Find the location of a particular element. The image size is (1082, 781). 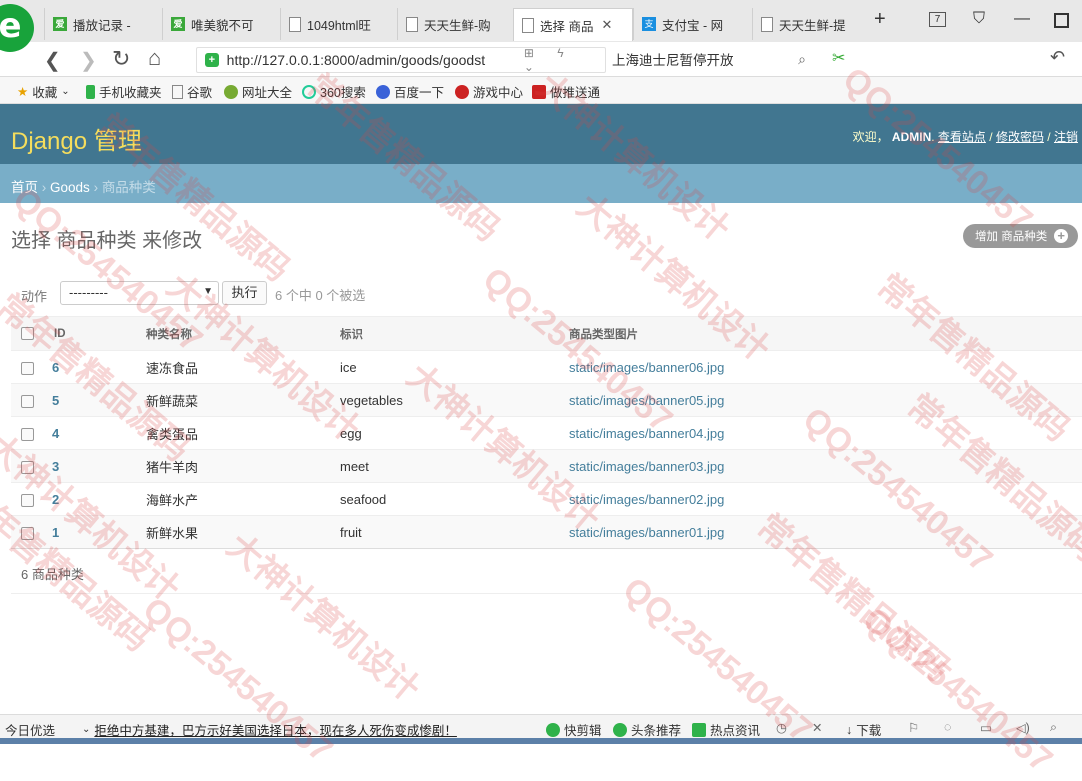

column-name: 种类名称 is located at coordinates (243, 333).